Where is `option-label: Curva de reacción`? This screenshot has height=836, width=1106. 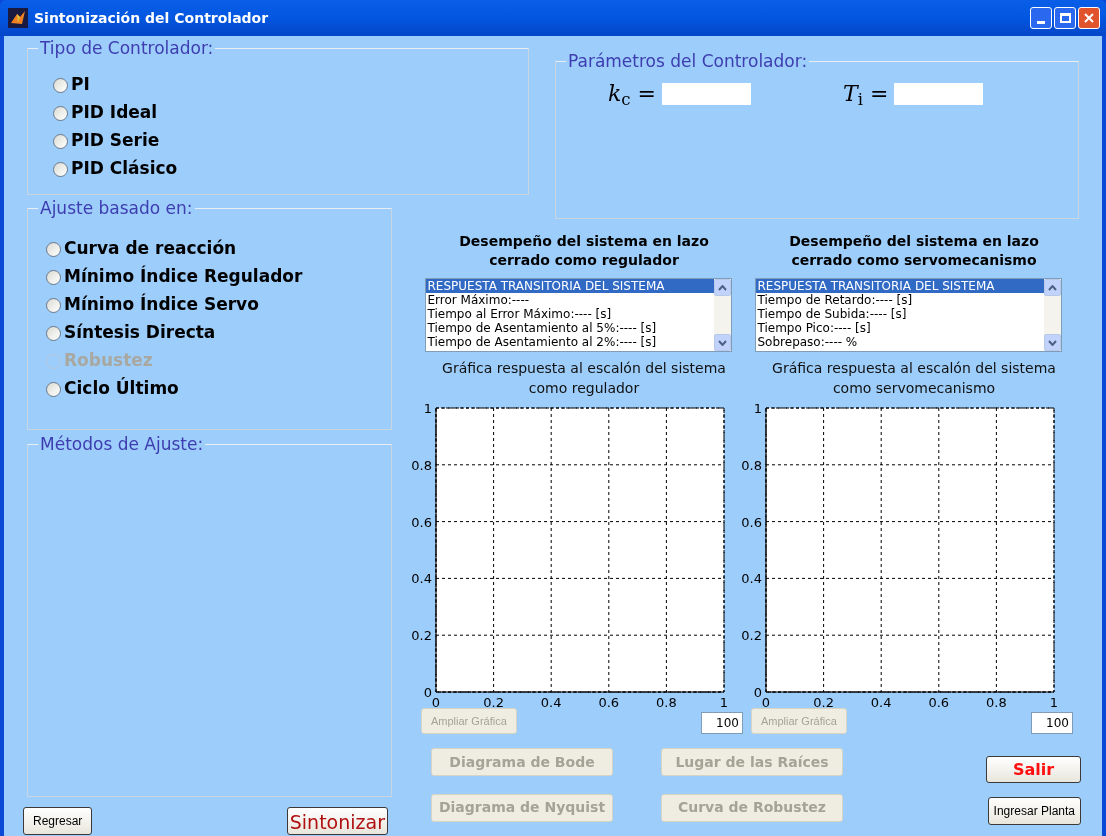
option-label: Curva de reacción is located at coordinates (150, 249).